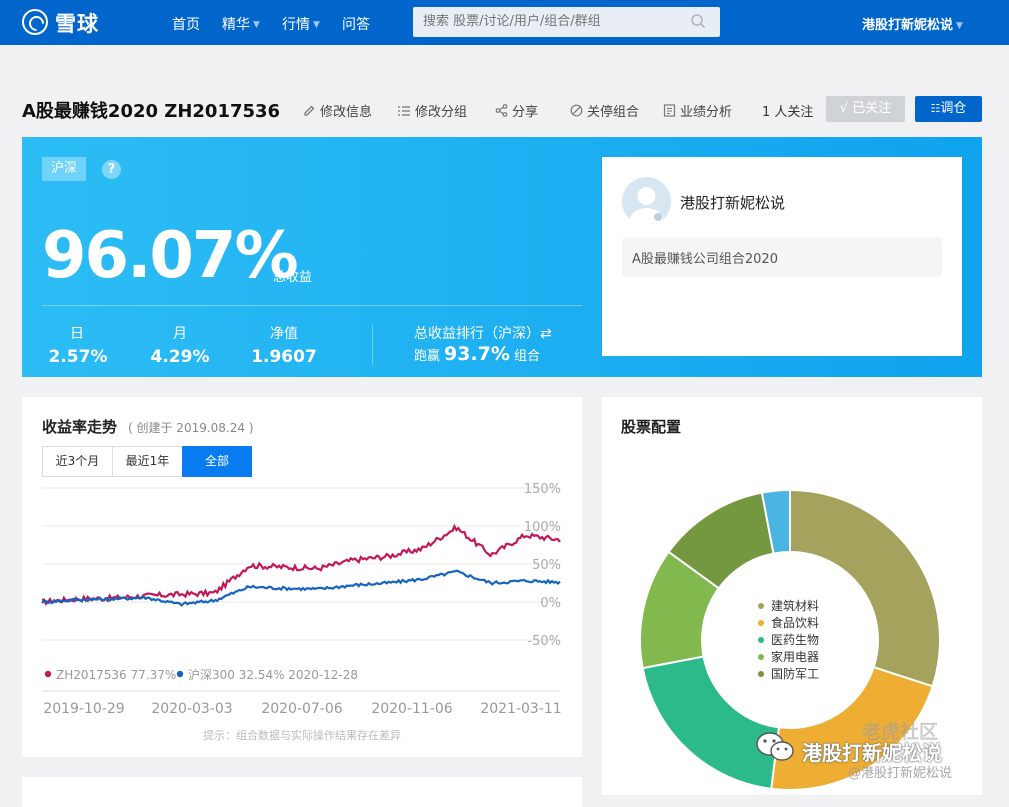 Image resolution: width=1009 pixels, height=807 pixels. I want to click on search-input, so click(553, 21).